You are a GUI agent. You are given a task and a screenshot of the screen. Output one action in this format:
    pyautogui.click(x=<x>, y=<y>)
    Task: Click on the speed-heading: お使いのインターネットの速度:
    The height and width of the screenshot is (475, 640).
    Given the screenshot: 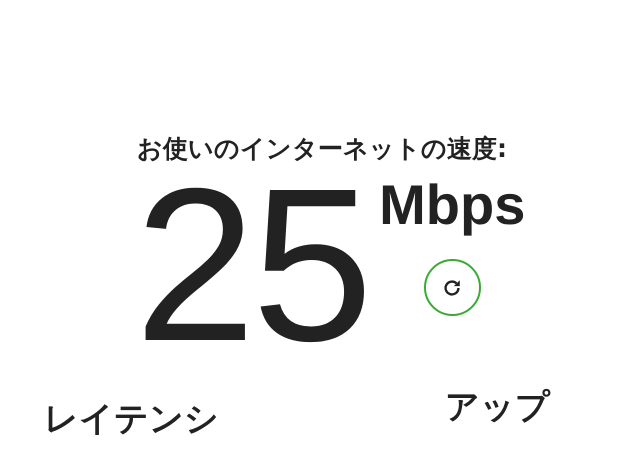 What is the action you would take?
    pyautogui.click(x=322, y=149)
    